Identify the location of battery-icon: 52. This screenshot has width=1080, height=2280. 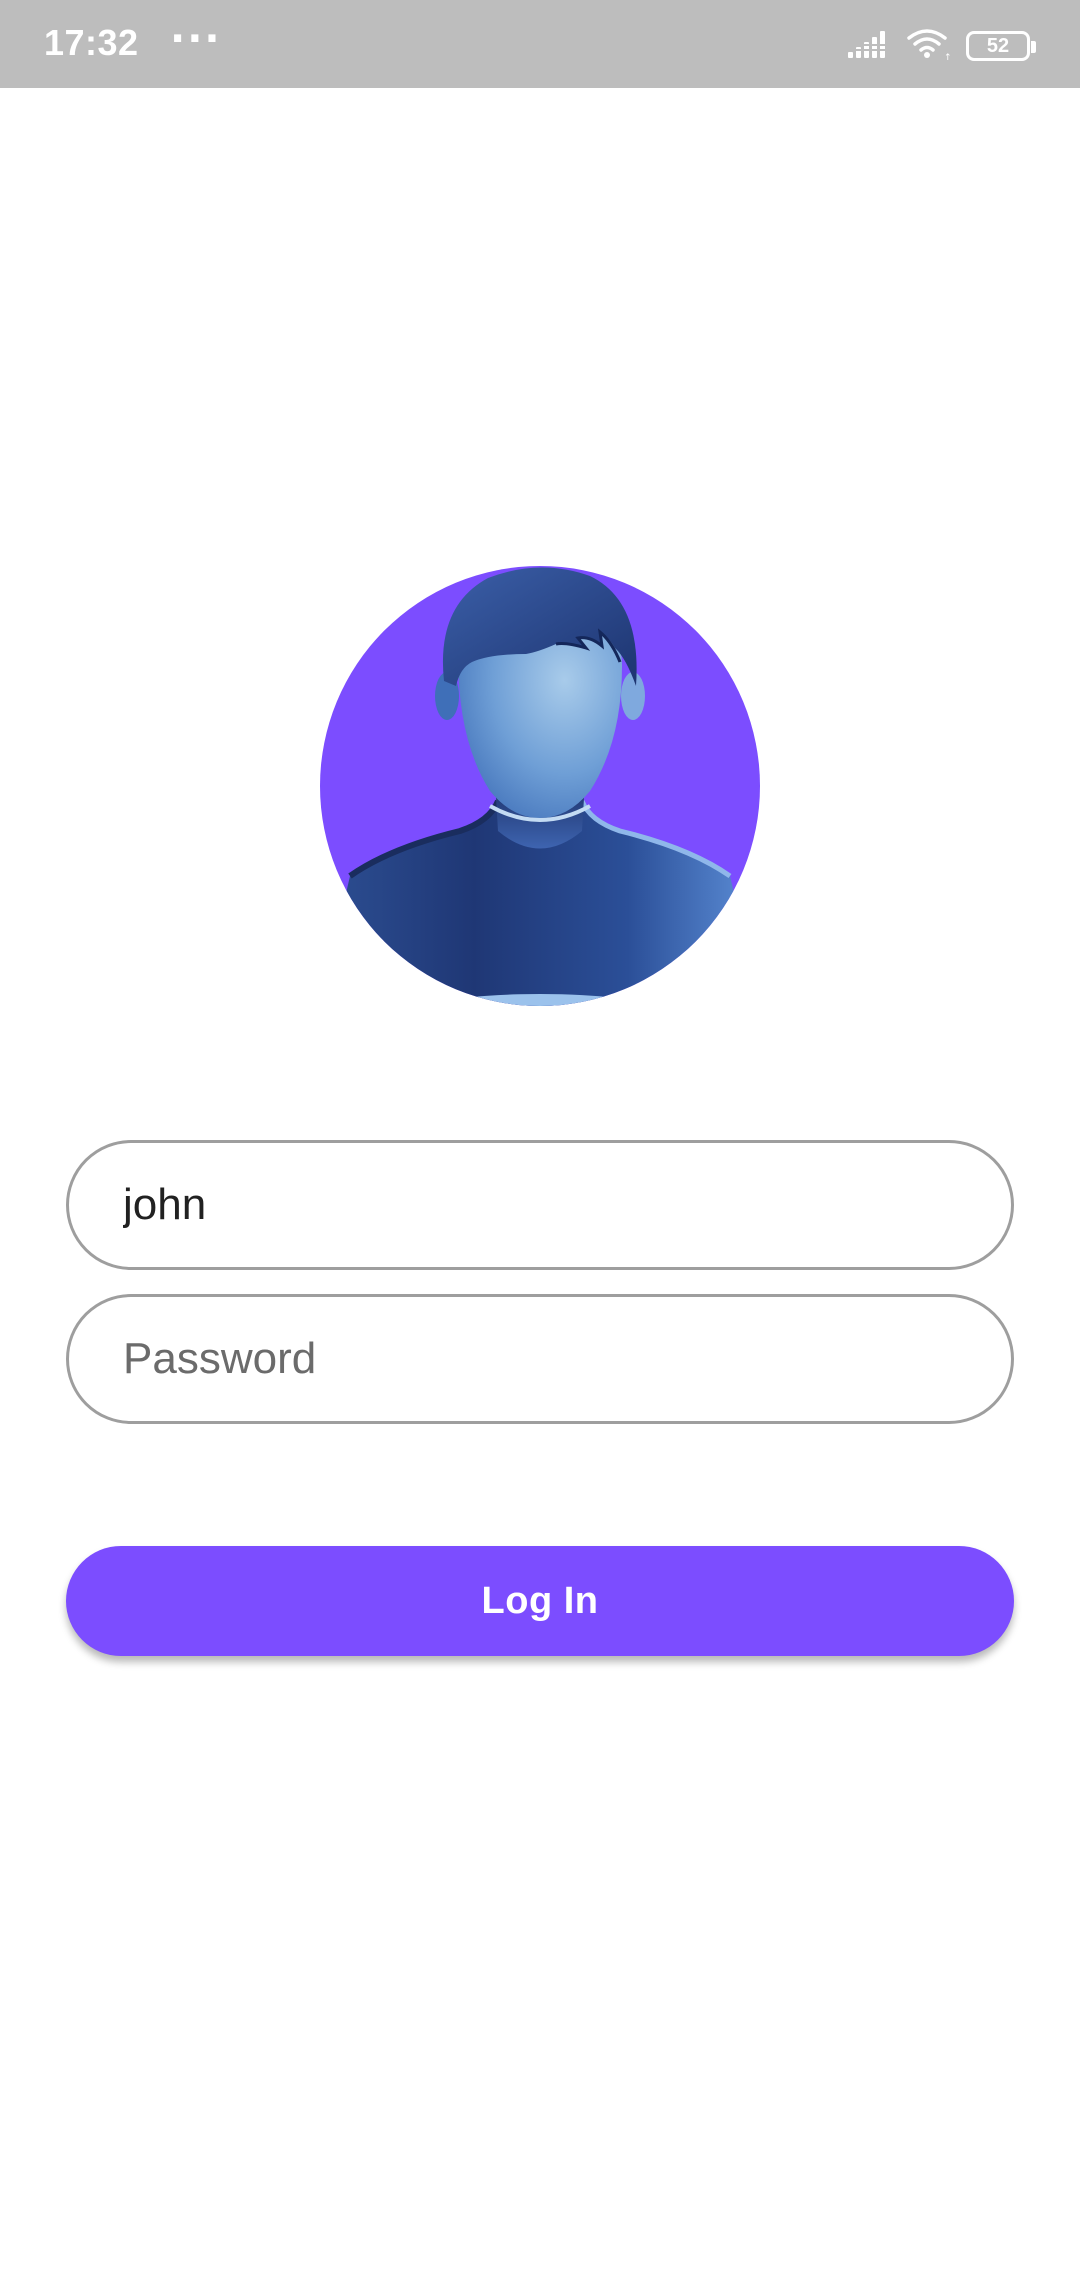
(1001, 46).